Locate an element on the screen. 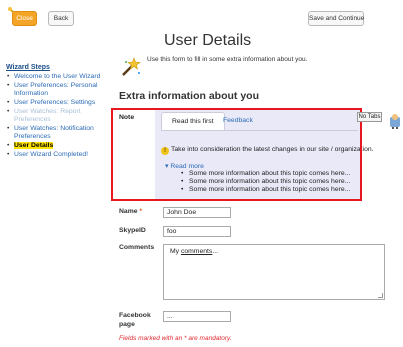  resize-handle is located at coordinates (380, 295).